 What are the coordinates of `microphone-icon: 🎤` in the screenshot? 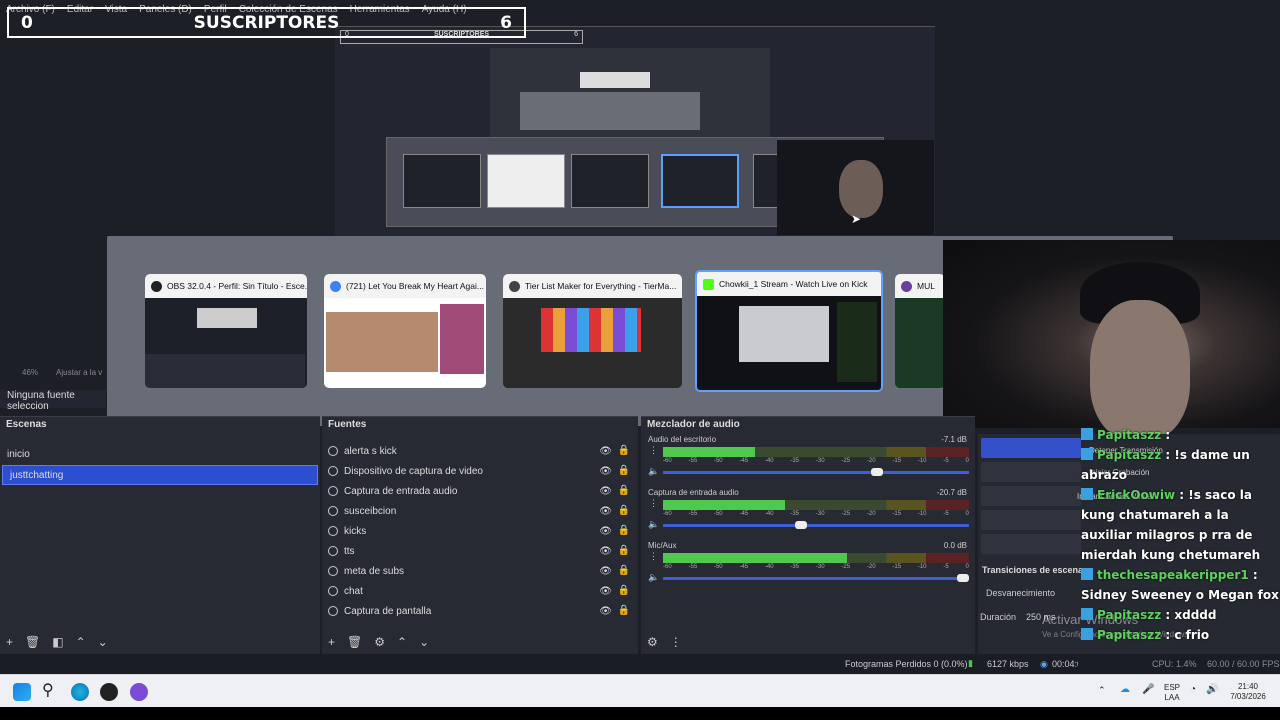 It's located at (1148, 690).